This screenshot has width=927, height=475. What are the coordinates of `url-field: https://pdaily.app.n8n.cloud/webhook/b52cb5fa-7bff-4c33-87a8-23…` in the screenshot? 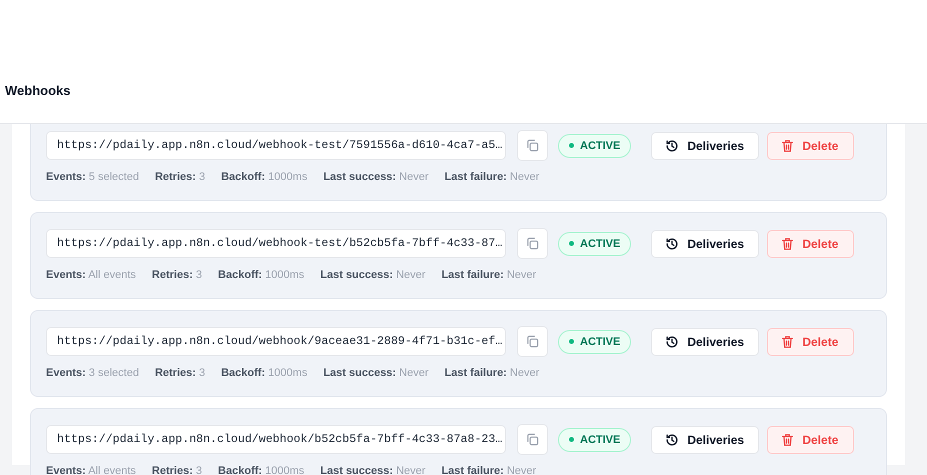 It's located at (276, 439).